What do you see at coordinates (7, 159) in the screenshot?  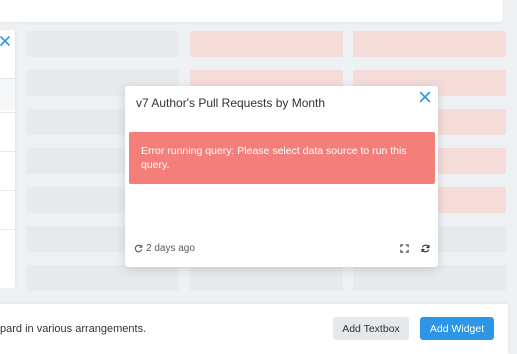 I see `left-side-panel` at bounding box center [7, 159].